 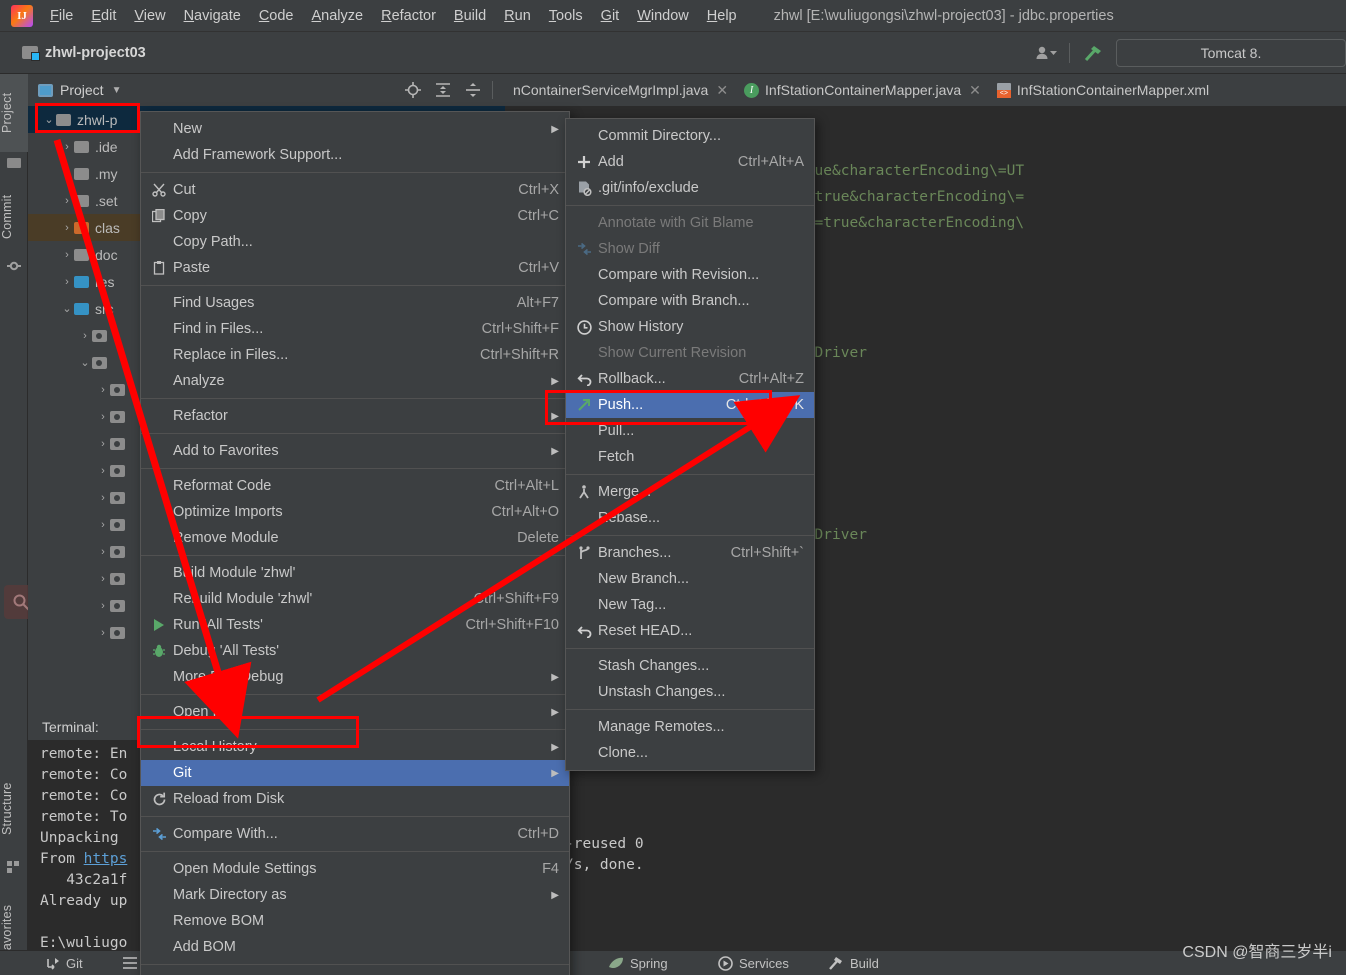 What do you see at coordinates (413, 90) in the screenshot?
I see `locate-icon` at bounding box center [413, 90].